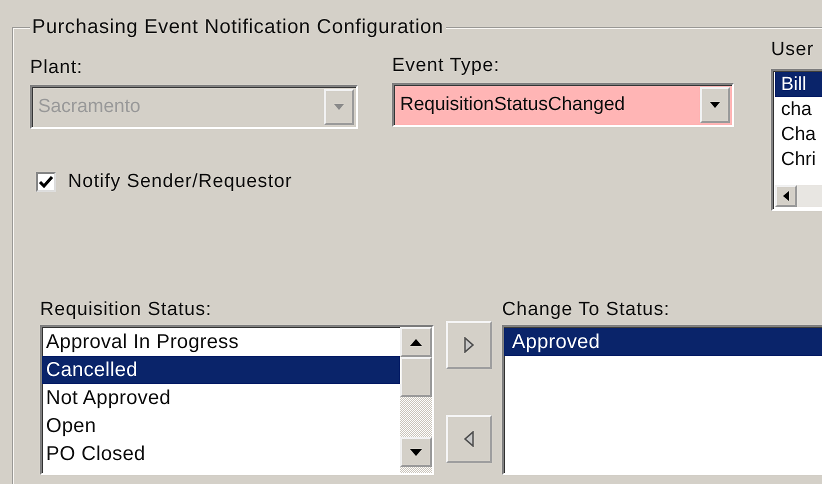  I want to click on list-item: Open, so click(221, 426).